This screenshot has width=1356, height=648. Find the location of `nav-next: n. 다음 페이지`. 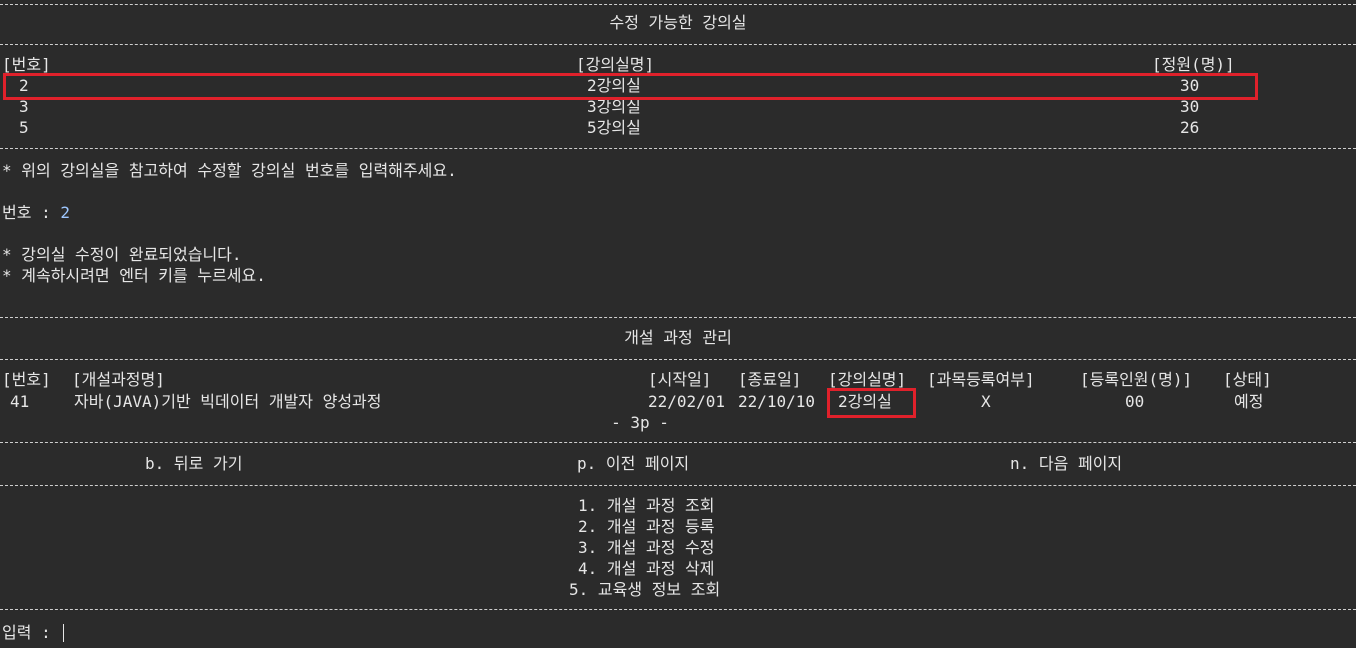

nav-next: n. 다음 페이지 is located at coordinates (1066, 464).